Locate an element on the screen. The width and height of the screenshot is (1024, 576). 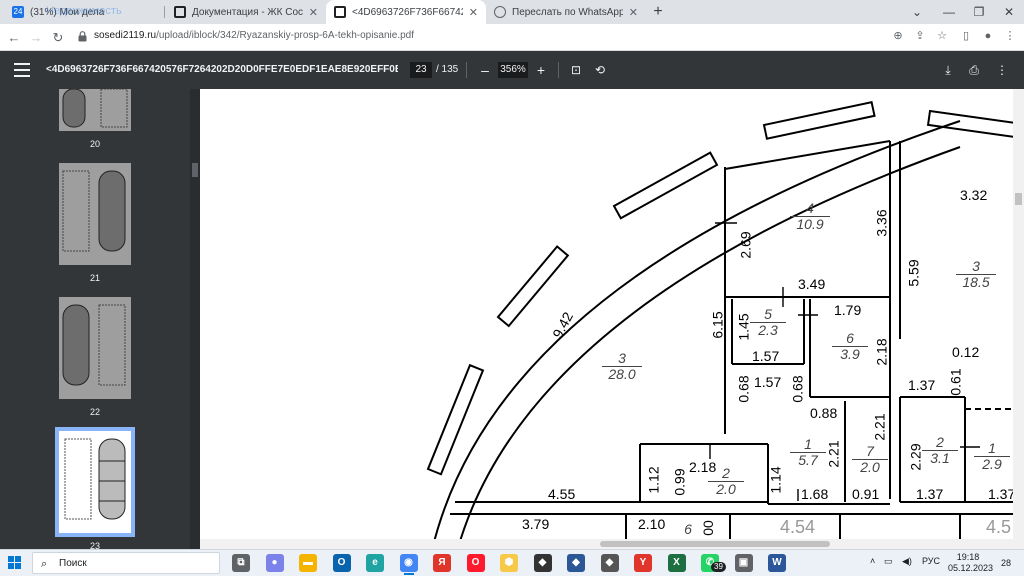
room-area: 28.0 is located at coordinates (622, 374).